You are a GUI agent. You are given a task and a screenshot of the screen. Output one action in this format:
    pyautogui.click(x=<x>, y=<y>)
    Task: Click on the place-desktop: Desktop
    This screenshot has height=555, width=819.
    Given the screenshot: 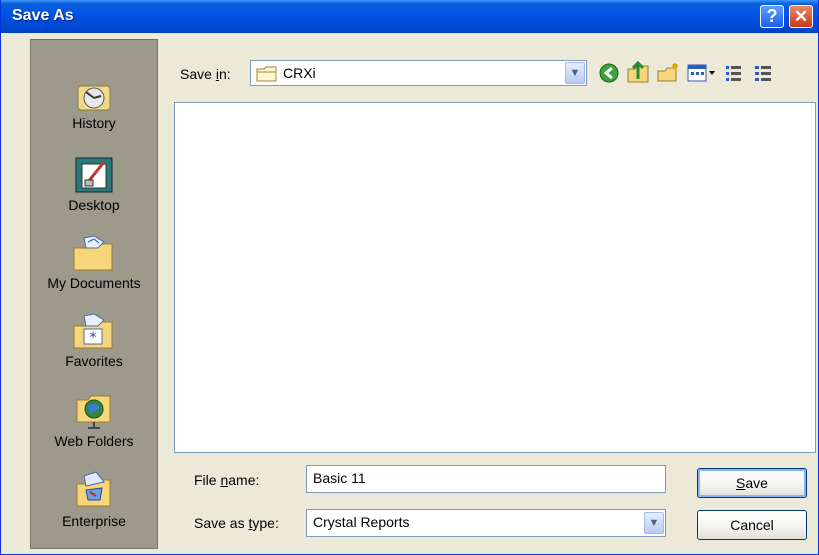 What is the action you would take?
    pyautogui.click(x=94, y=184)
    